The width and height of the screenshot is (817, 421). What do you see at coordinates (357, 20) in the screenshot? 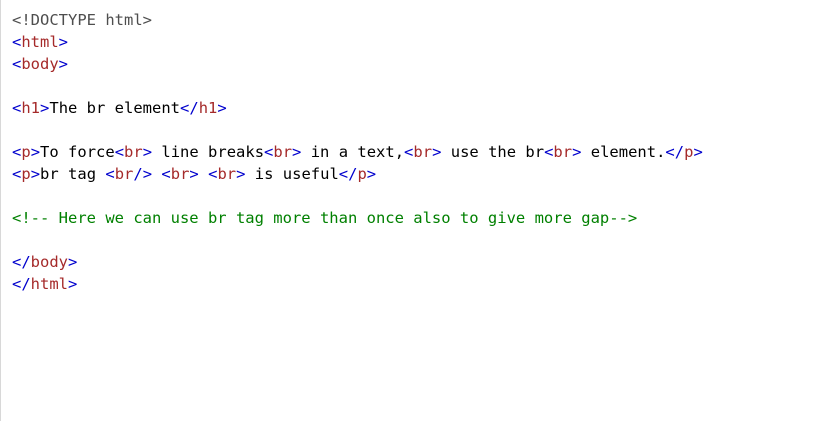
I see `code-line: <!DOCTYPE html>` at bounding box center [357, 20].